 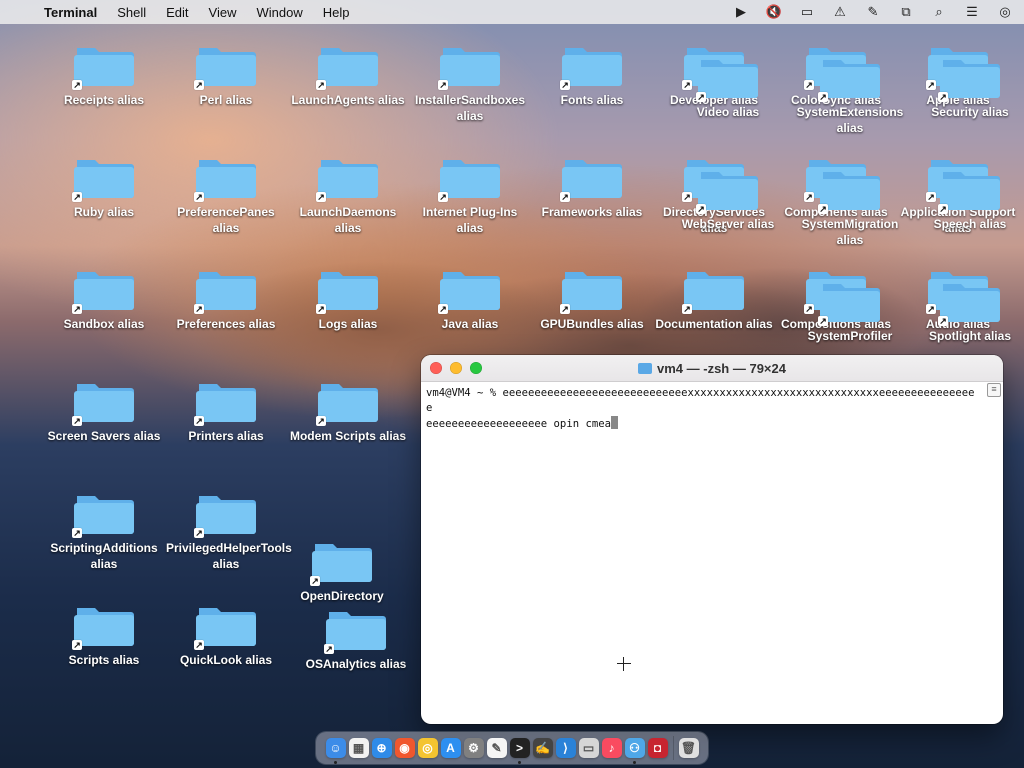 What do you see at coordinates (104, 298) in the screenshot?
I see `desktop-folder-item: ↗ Sandbox alias` at bounding box center [104, 298].